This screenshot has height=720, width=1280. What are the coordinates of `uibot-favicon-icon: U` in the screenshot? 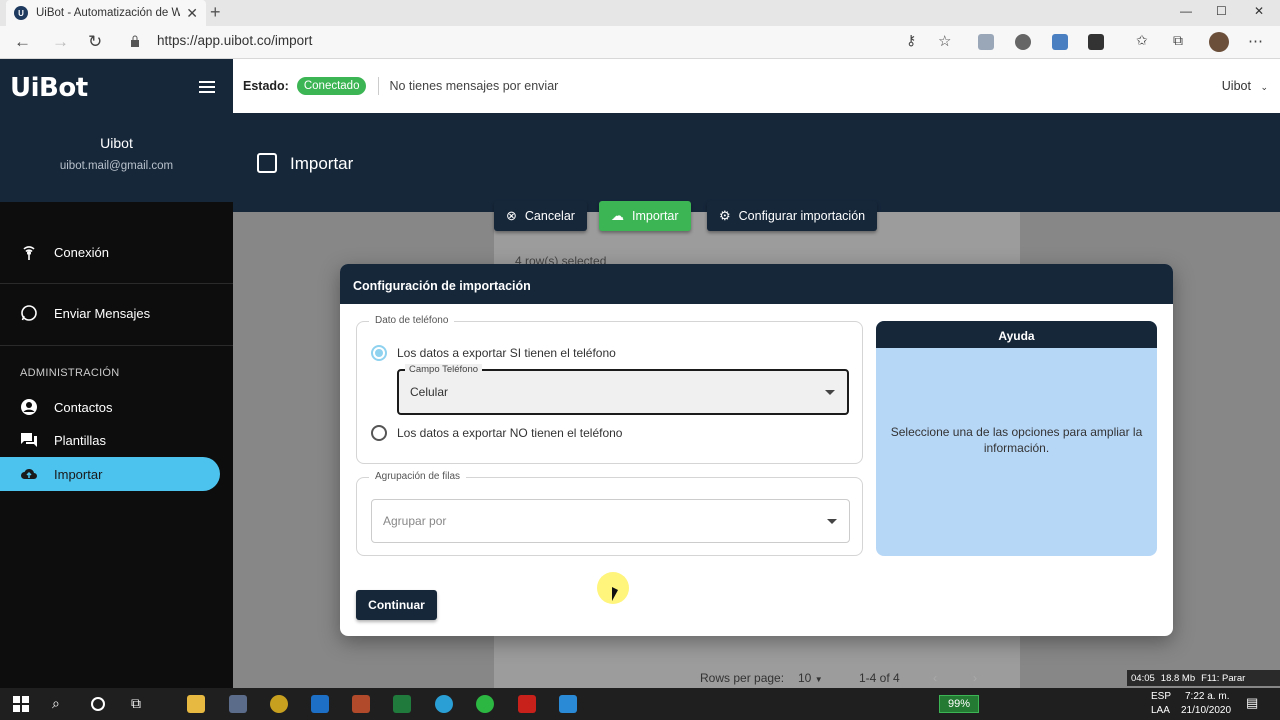 It's located at (21, 13).